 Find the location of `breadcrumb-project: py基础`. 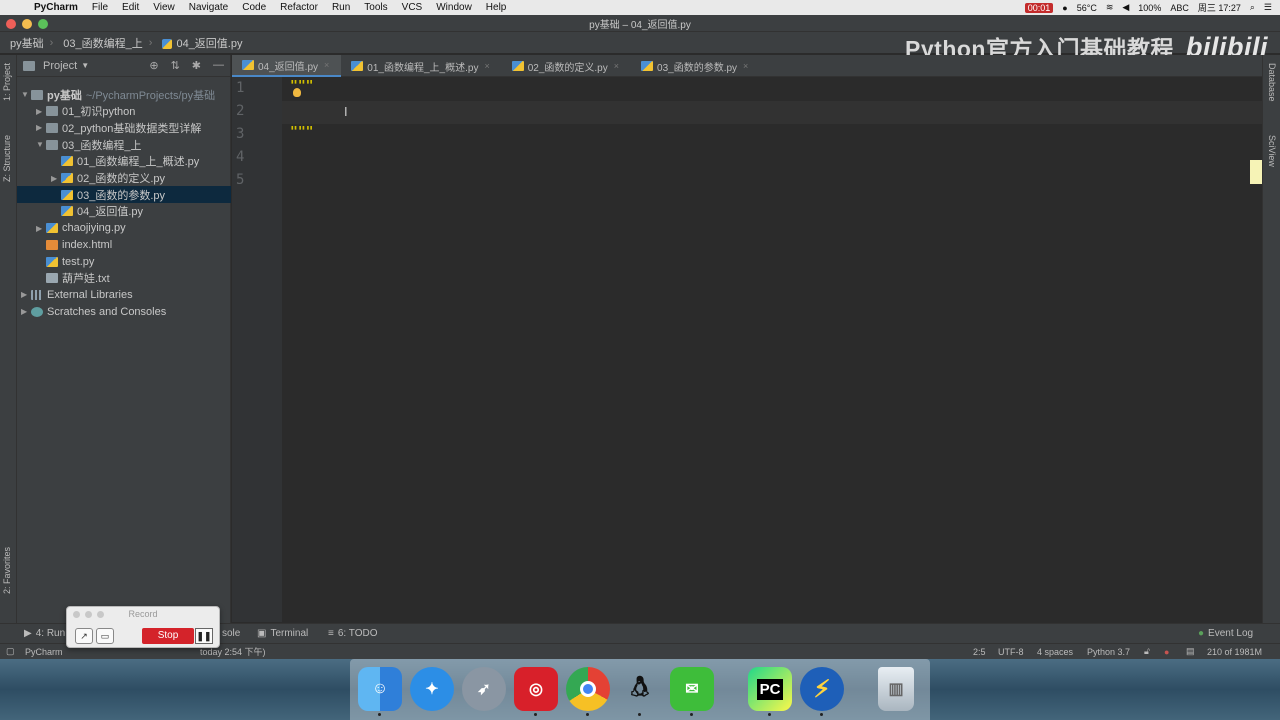

breadcrumb-project: py基础 is located at coordinates (25, 43).